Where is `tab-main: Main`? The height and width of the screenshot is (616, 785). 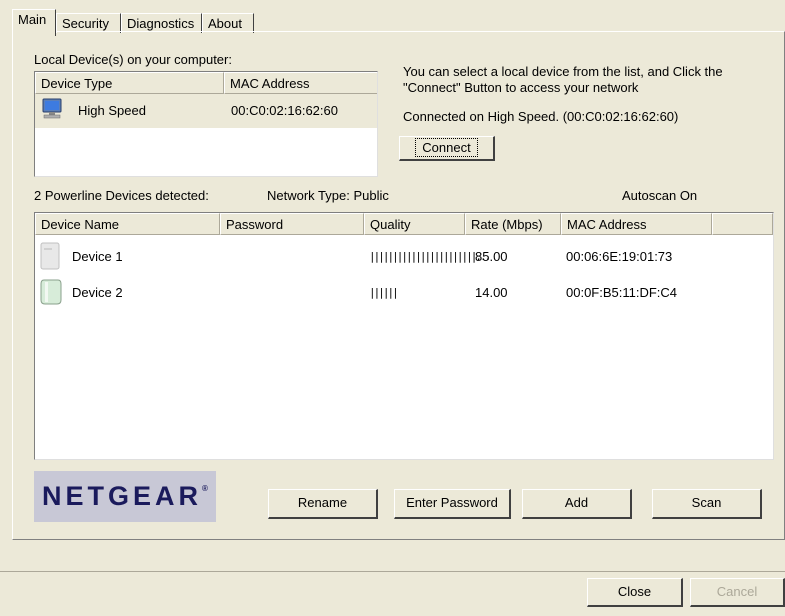
tab-main: Main is located at coordinates (34, 22).